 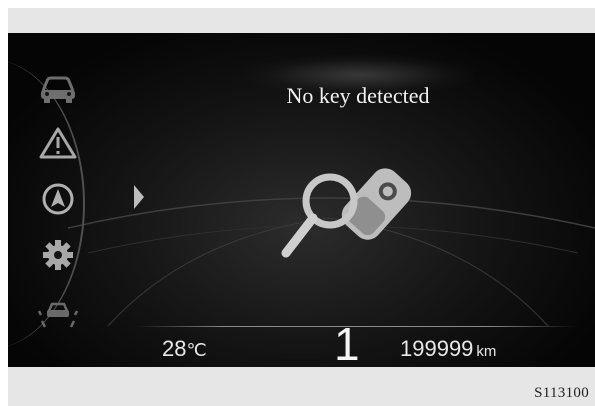 What do you see at coordinates (58, 88) in the screenshot?
I see `car-icon` at bounding box center [58, 88].